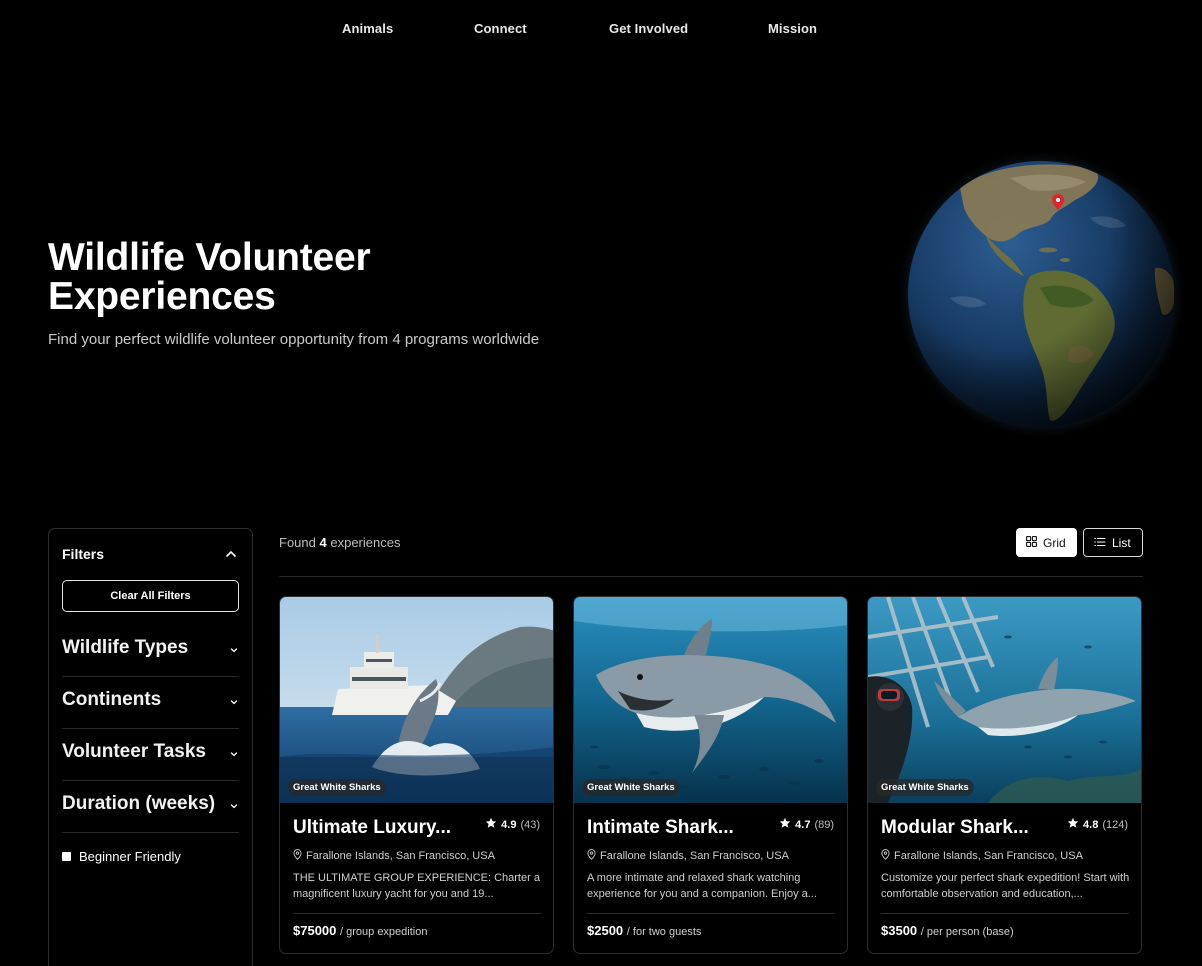 The width and height of the screenshot is (1202, 966). I want to click on list-view-button: List, so click(1113, 542).